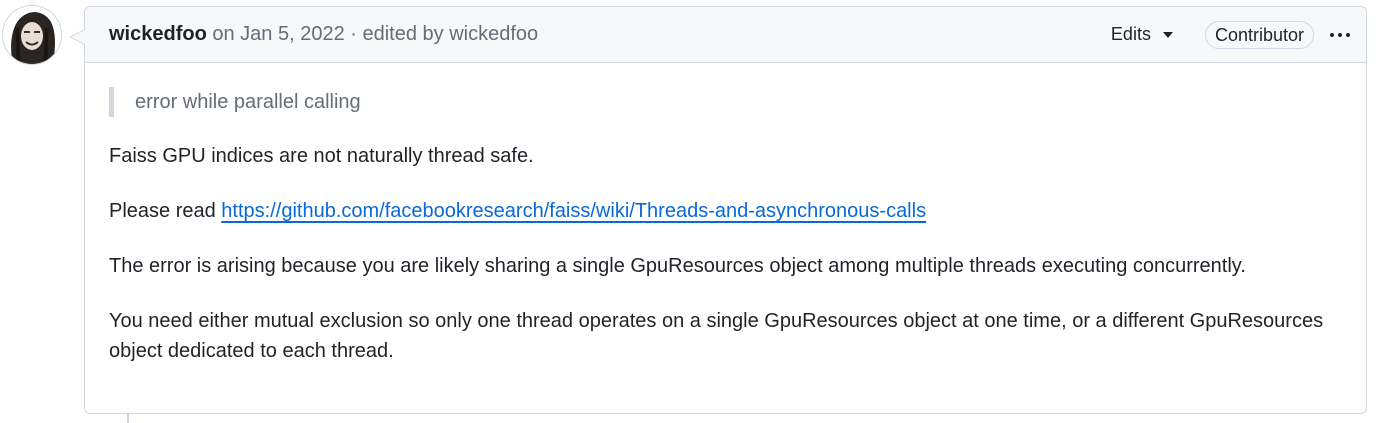 This screenshot has height=423, width=1387. I want to click on edits-label: Edits, so click(1130, 34).